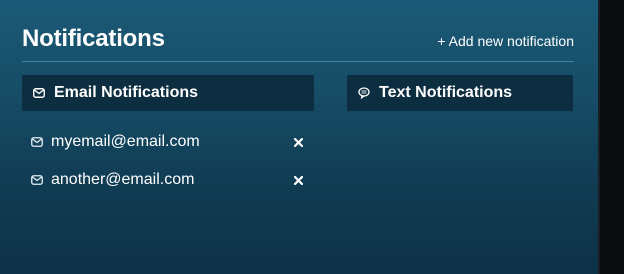 The width and height of the screenshot is (624, 274). Describe the element at coordinates (125, 141) in the screenshot. I see `email-address: myemail@email.com` at that location.